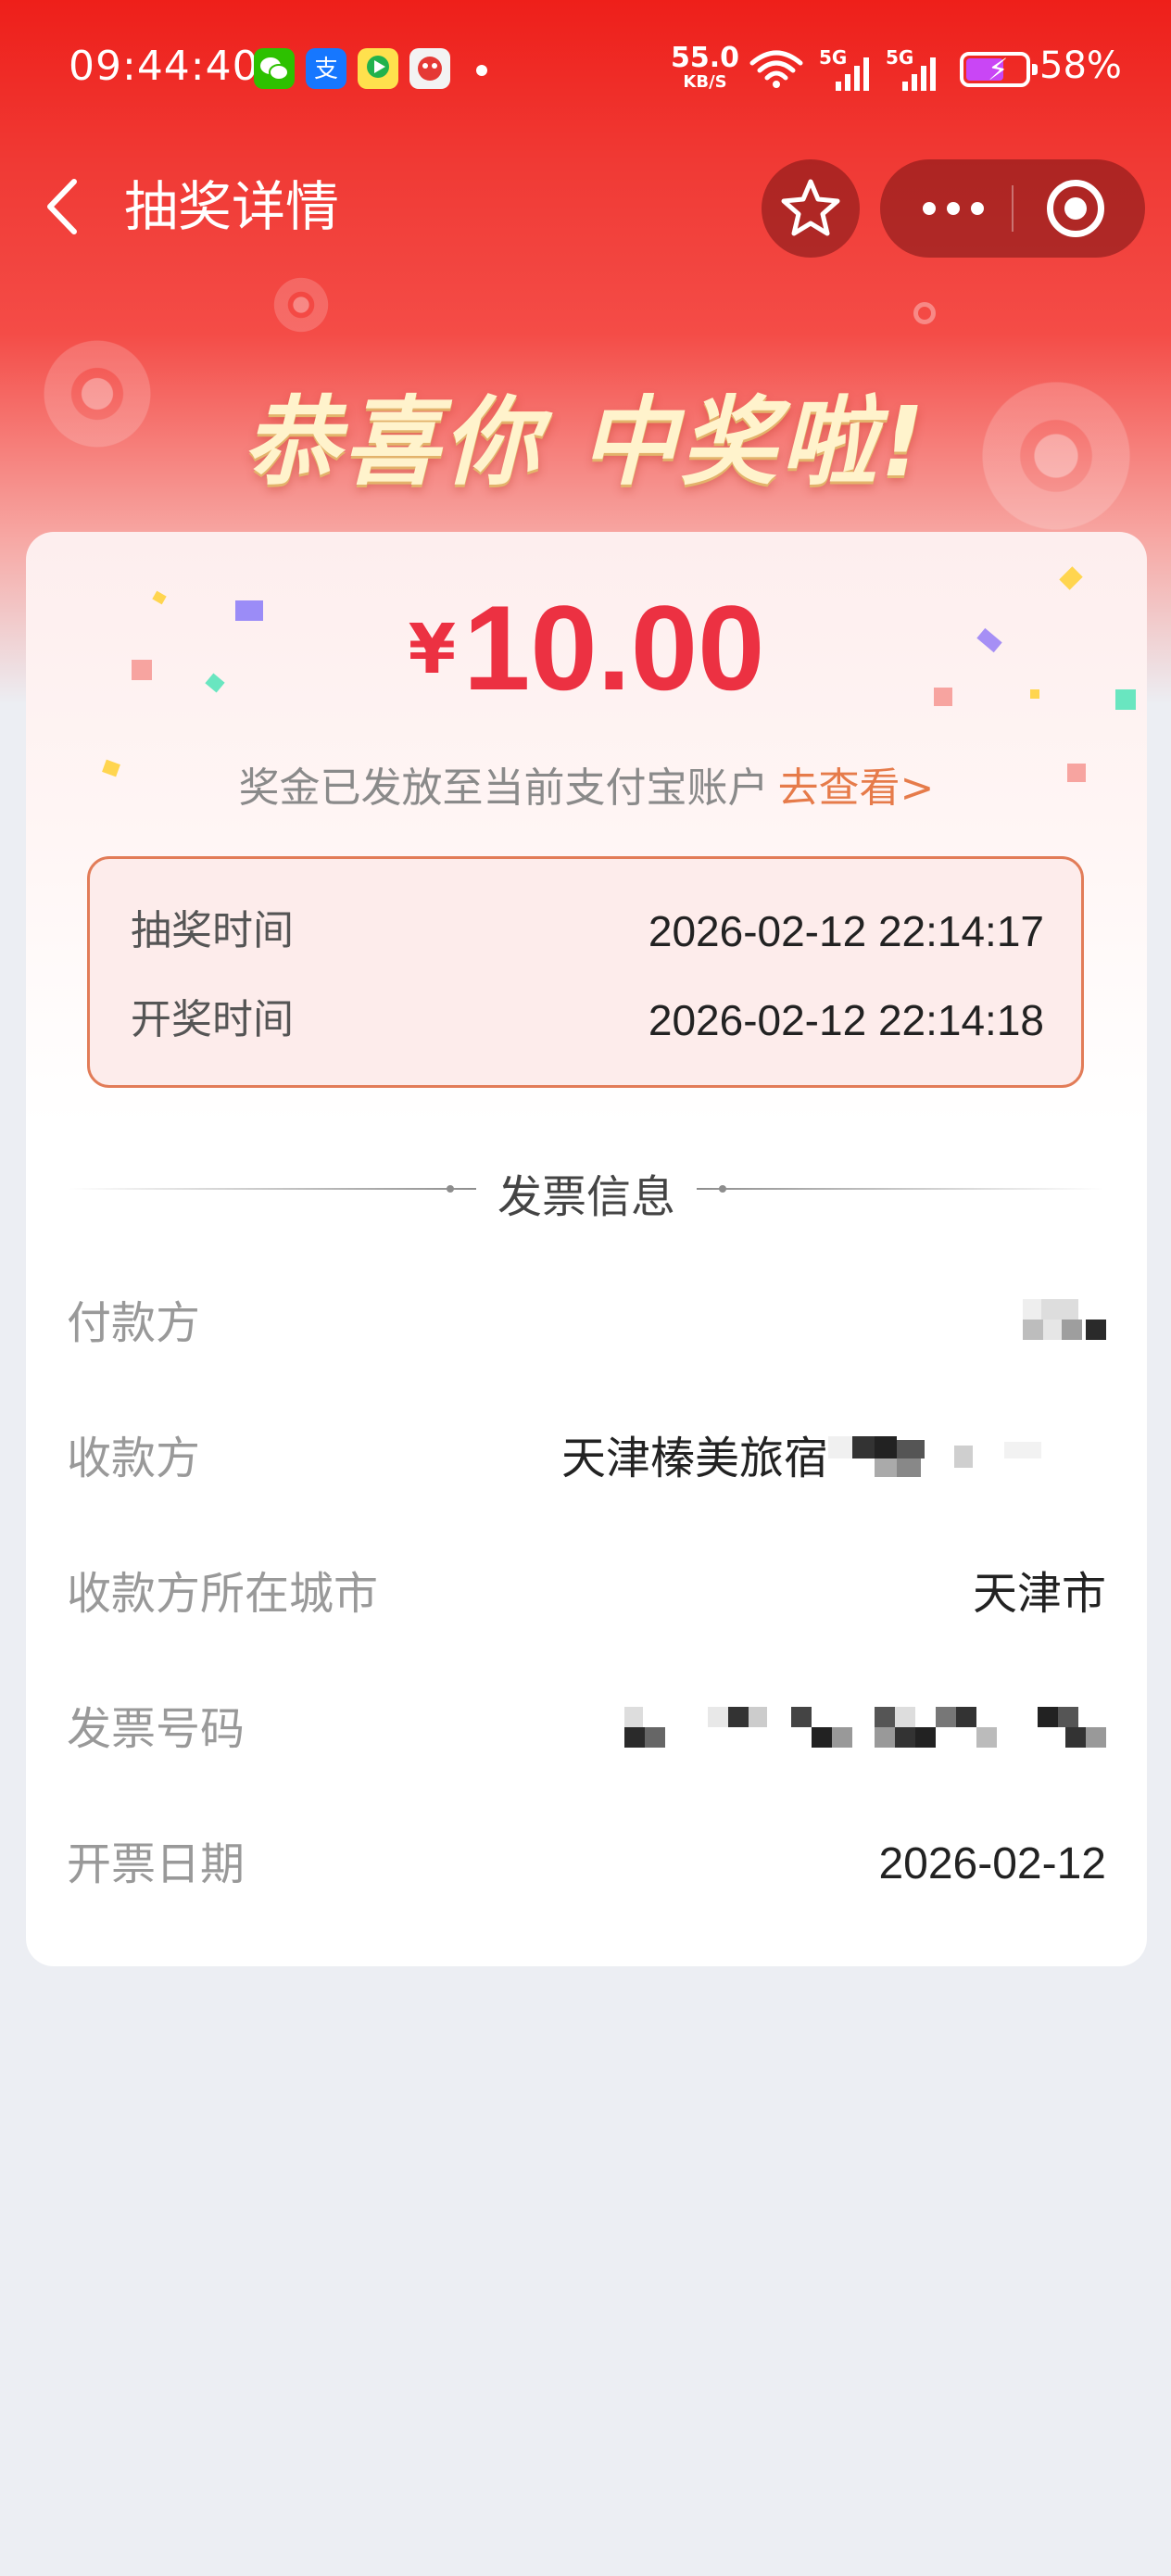 The height and width of the screenshot is (2576, 1171). I want to click on invoice-date-value: 2026-02-12, so click(992, 1863).